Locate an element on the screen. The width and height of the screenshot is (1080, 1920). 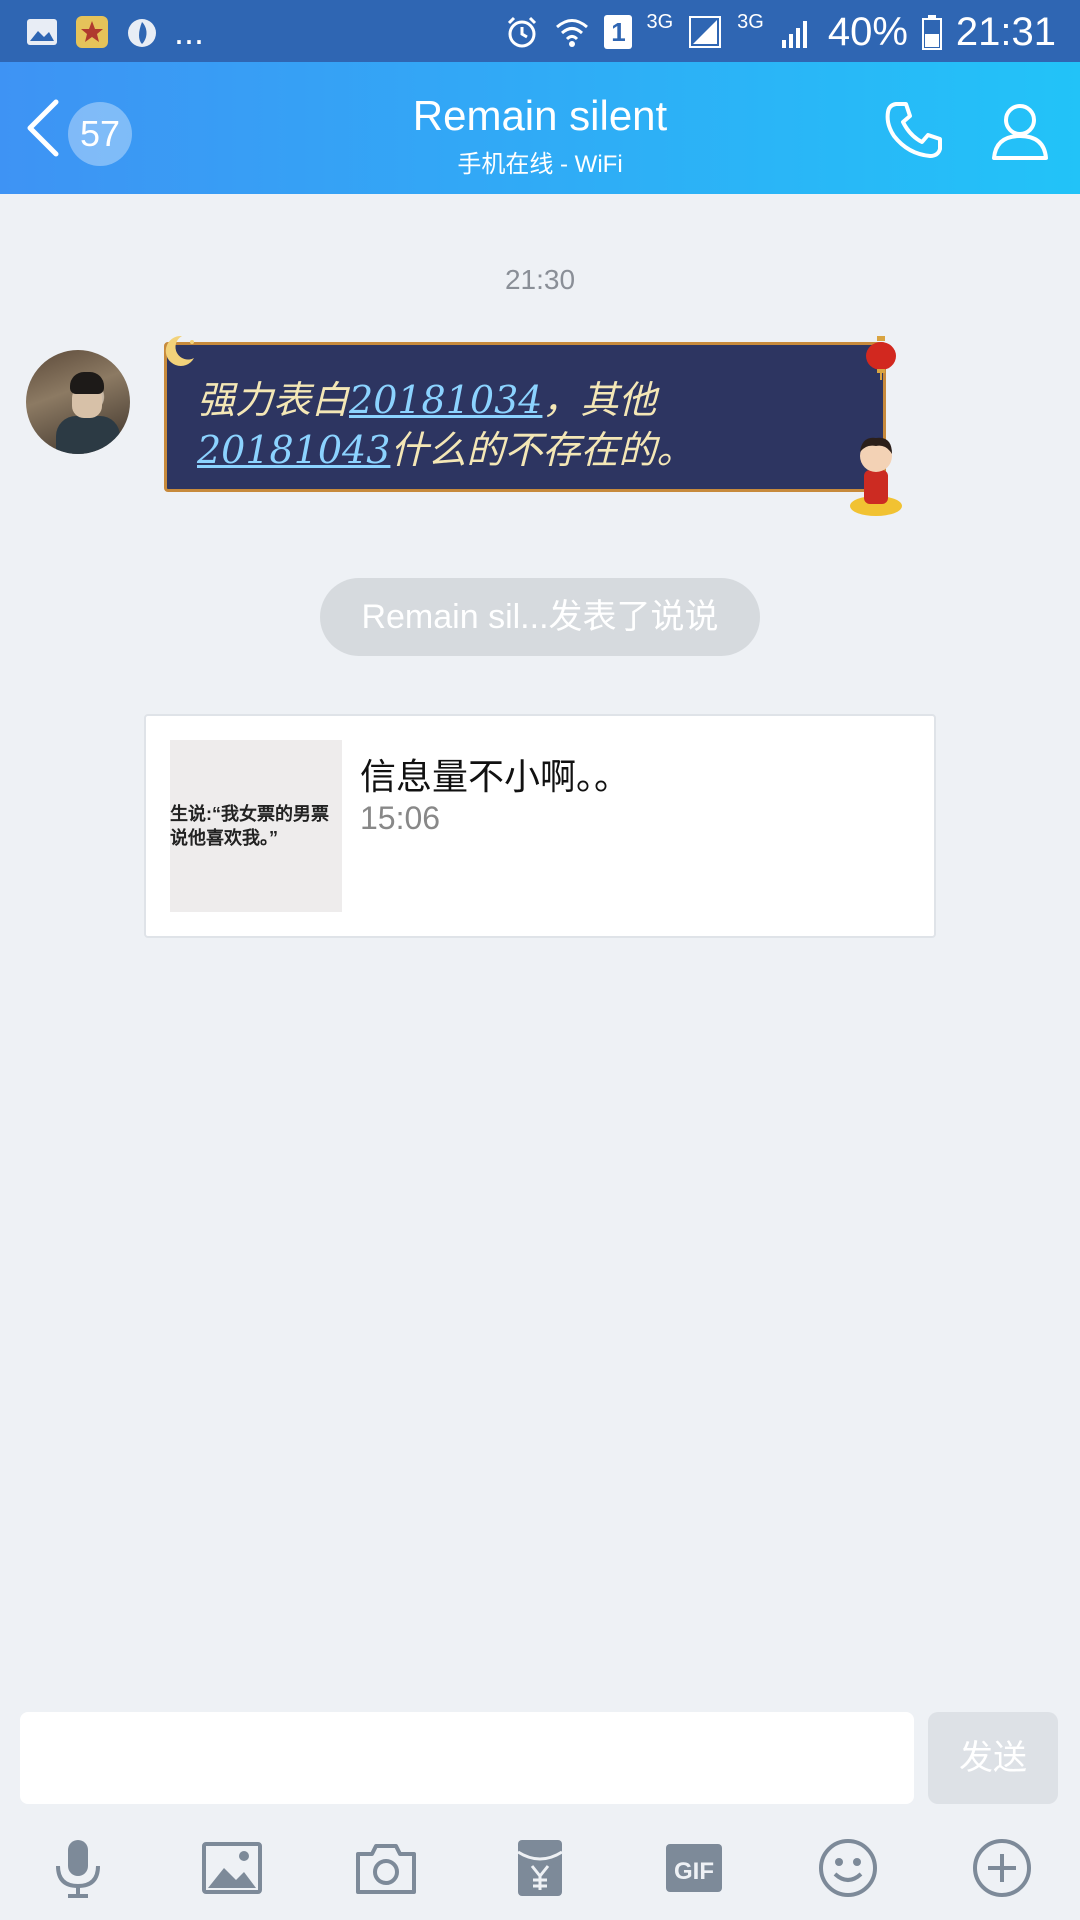
message-text: 强力表白20181034，其他 20181043什么的不存在的。 is located at coordinates (517, 425).